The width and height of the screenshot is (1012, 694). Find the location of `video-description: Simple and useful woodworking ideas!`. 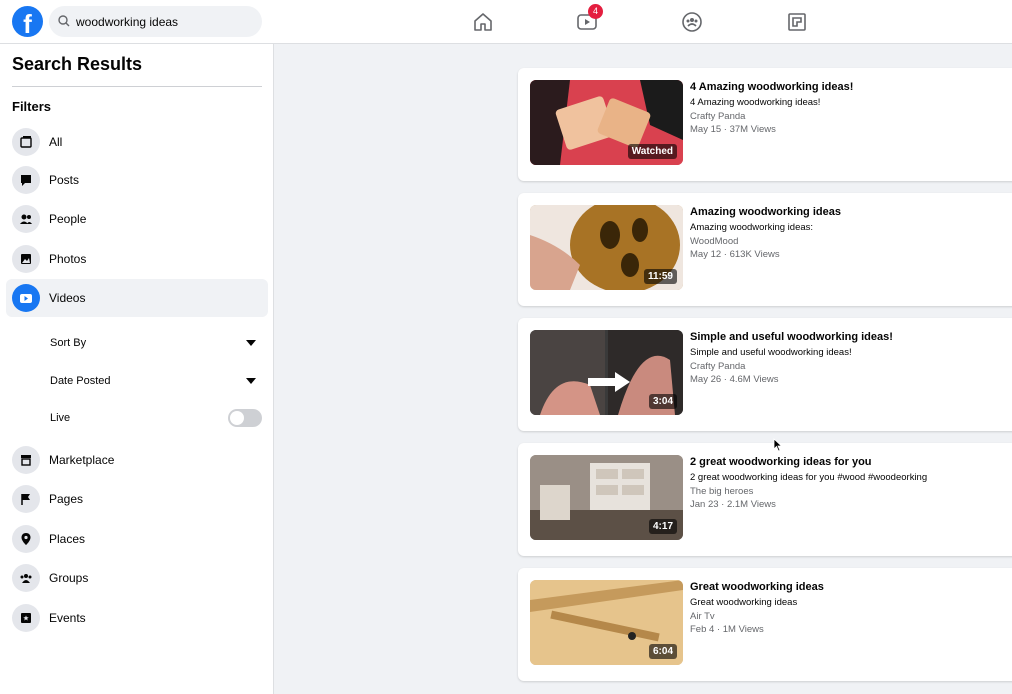

video-description: Simple and useful woodworking ideas! is located at coordinates (771, 352).